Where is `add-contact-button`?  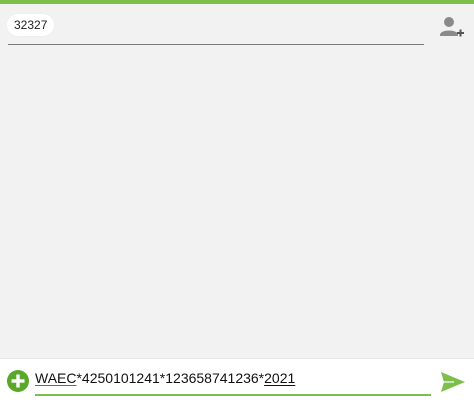 add-contact-button is located at coordinates (451, 27).